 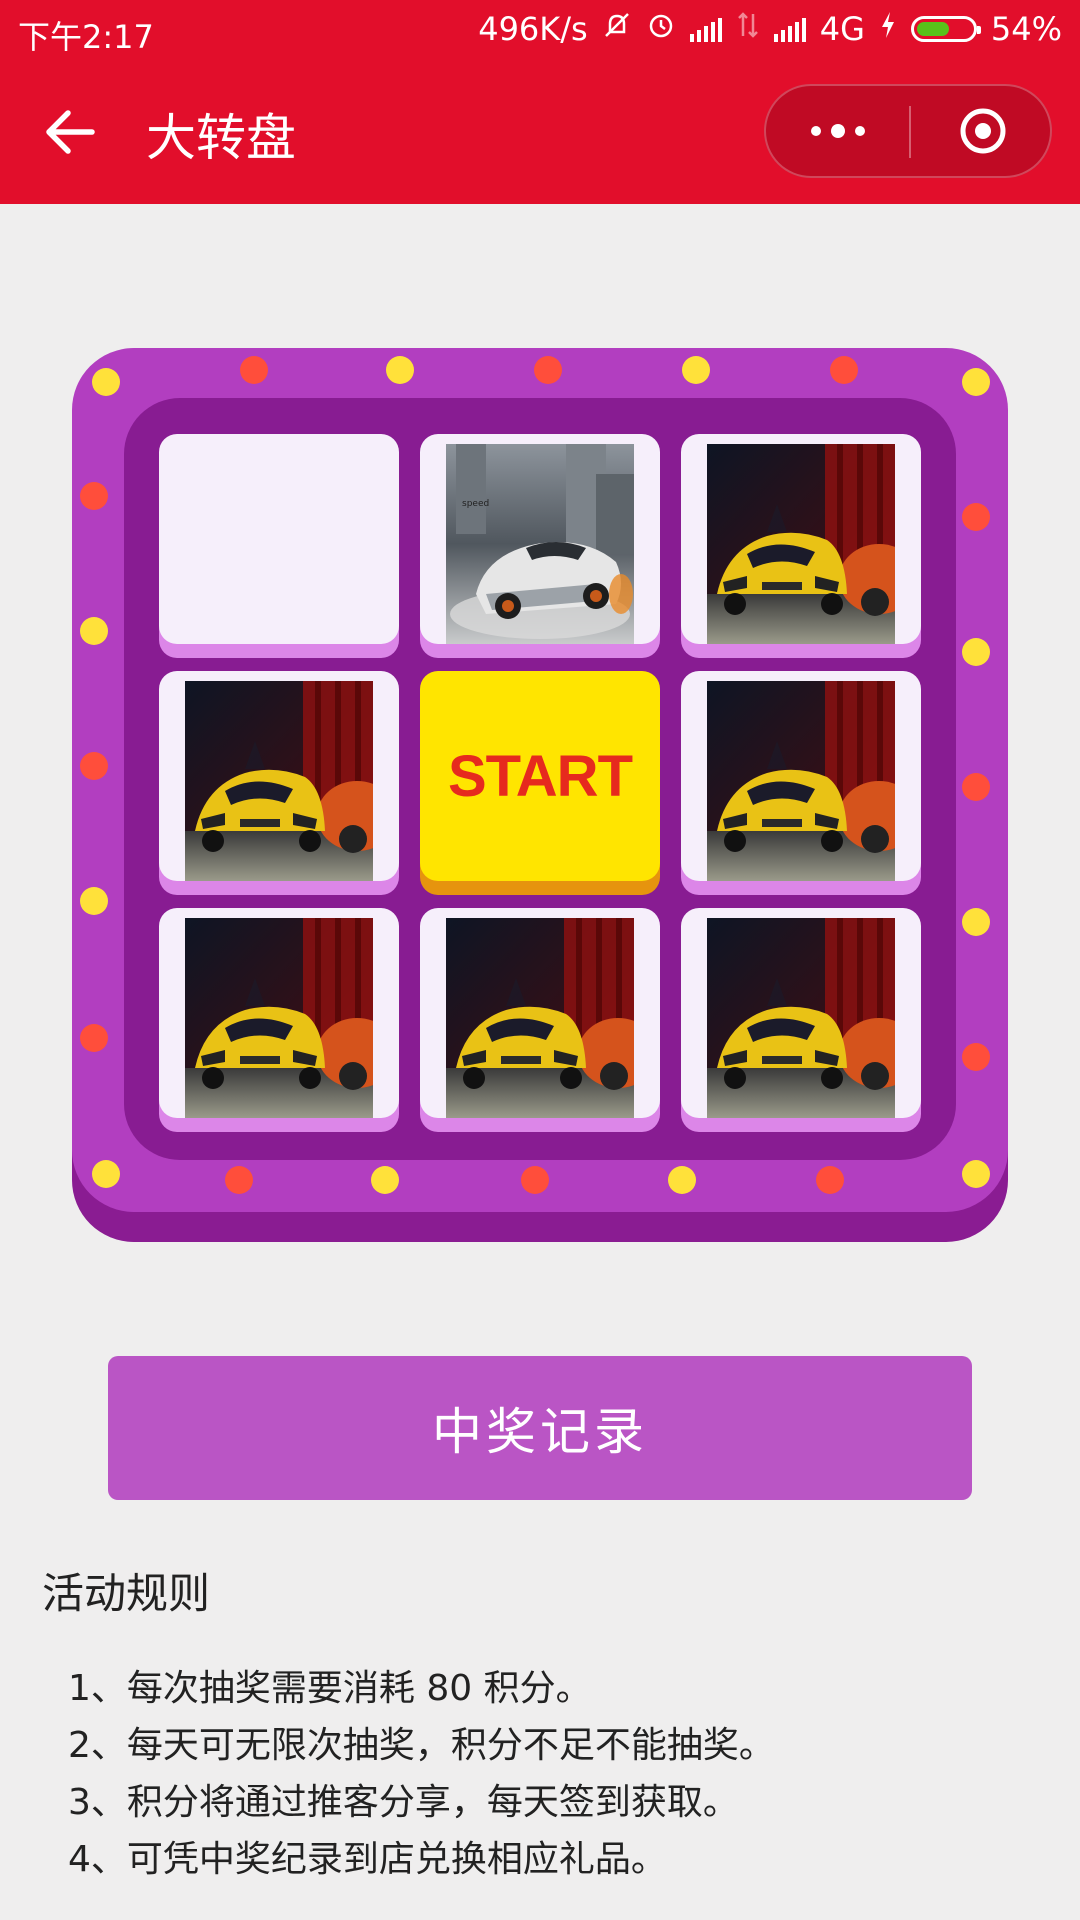 I want to click on rule-item: 1、每次抽奖需要消耗 80 积分。, so click(x=330, y=1688).